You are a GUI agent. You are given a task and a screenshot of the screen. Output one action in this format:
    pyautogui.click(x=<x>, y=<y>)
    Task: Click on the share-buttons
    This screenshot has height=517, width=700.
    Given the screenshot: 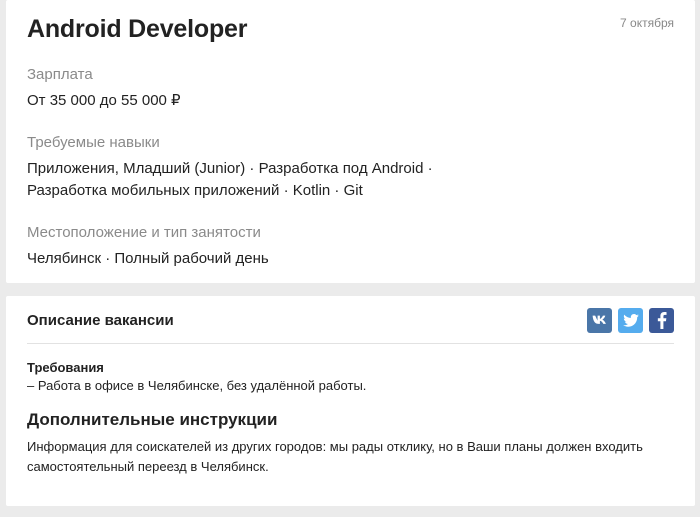 What is the action you would take?
    pyautogui.click(x=630, y=320)
    